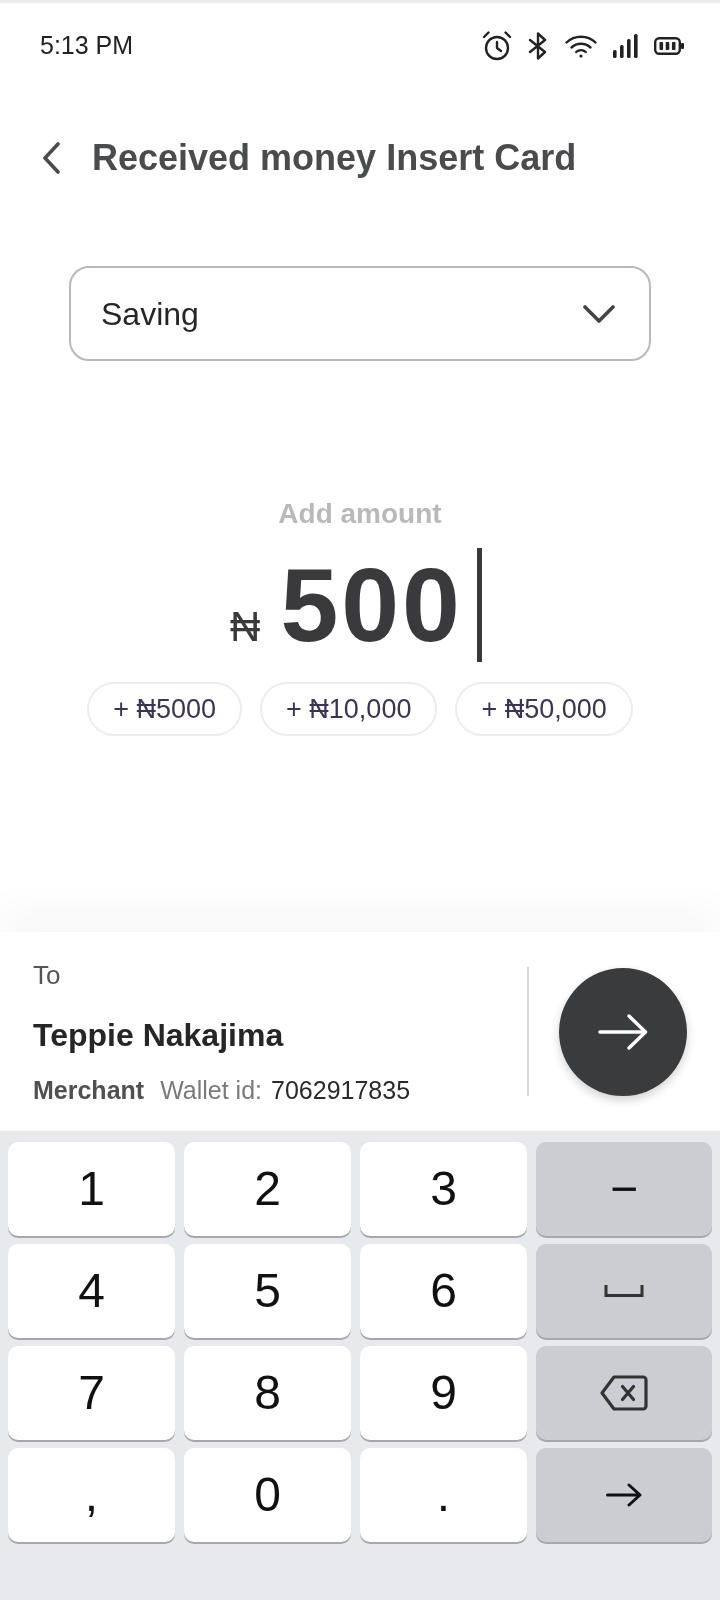 The height and width of the screenshot is (1600, 720). Describe the element at coordinates (625, 45) in the screenshot. I see `signal-bars-icon` at that location.